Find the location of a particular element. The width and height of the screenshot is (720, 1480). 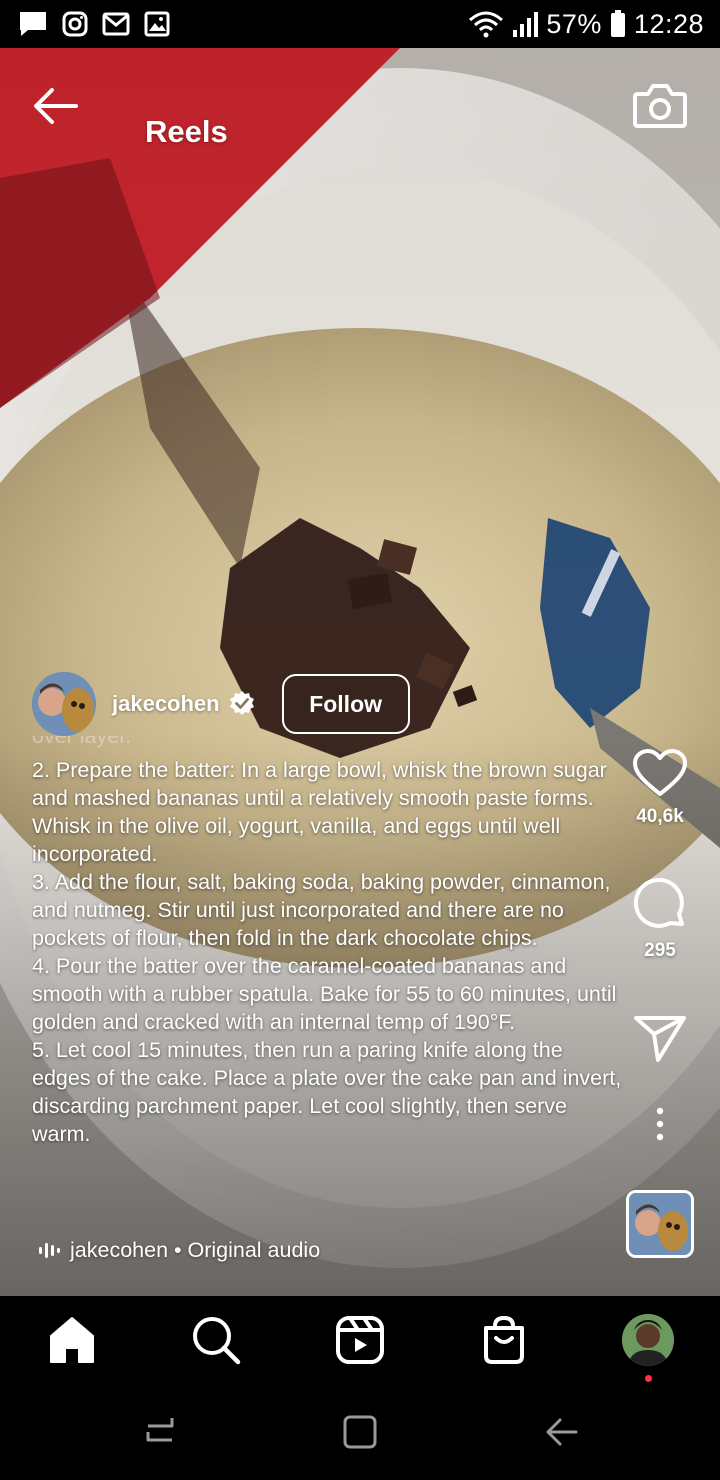

audio-thumbnail-image is located at coordinates (660, 1224).